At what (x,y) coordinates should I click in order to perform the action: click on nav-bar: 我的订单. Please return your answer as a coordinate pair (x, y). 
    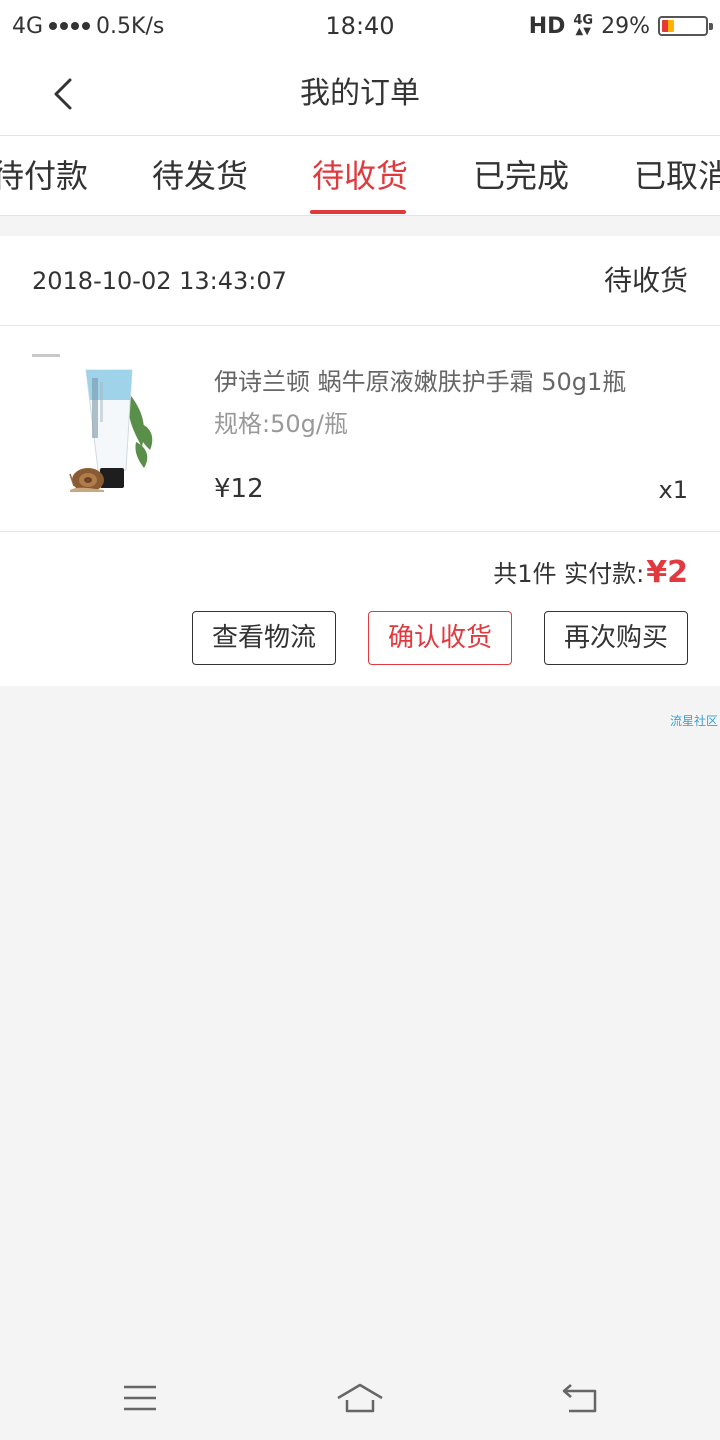
    Looking at the image, I should click on (360, 94).